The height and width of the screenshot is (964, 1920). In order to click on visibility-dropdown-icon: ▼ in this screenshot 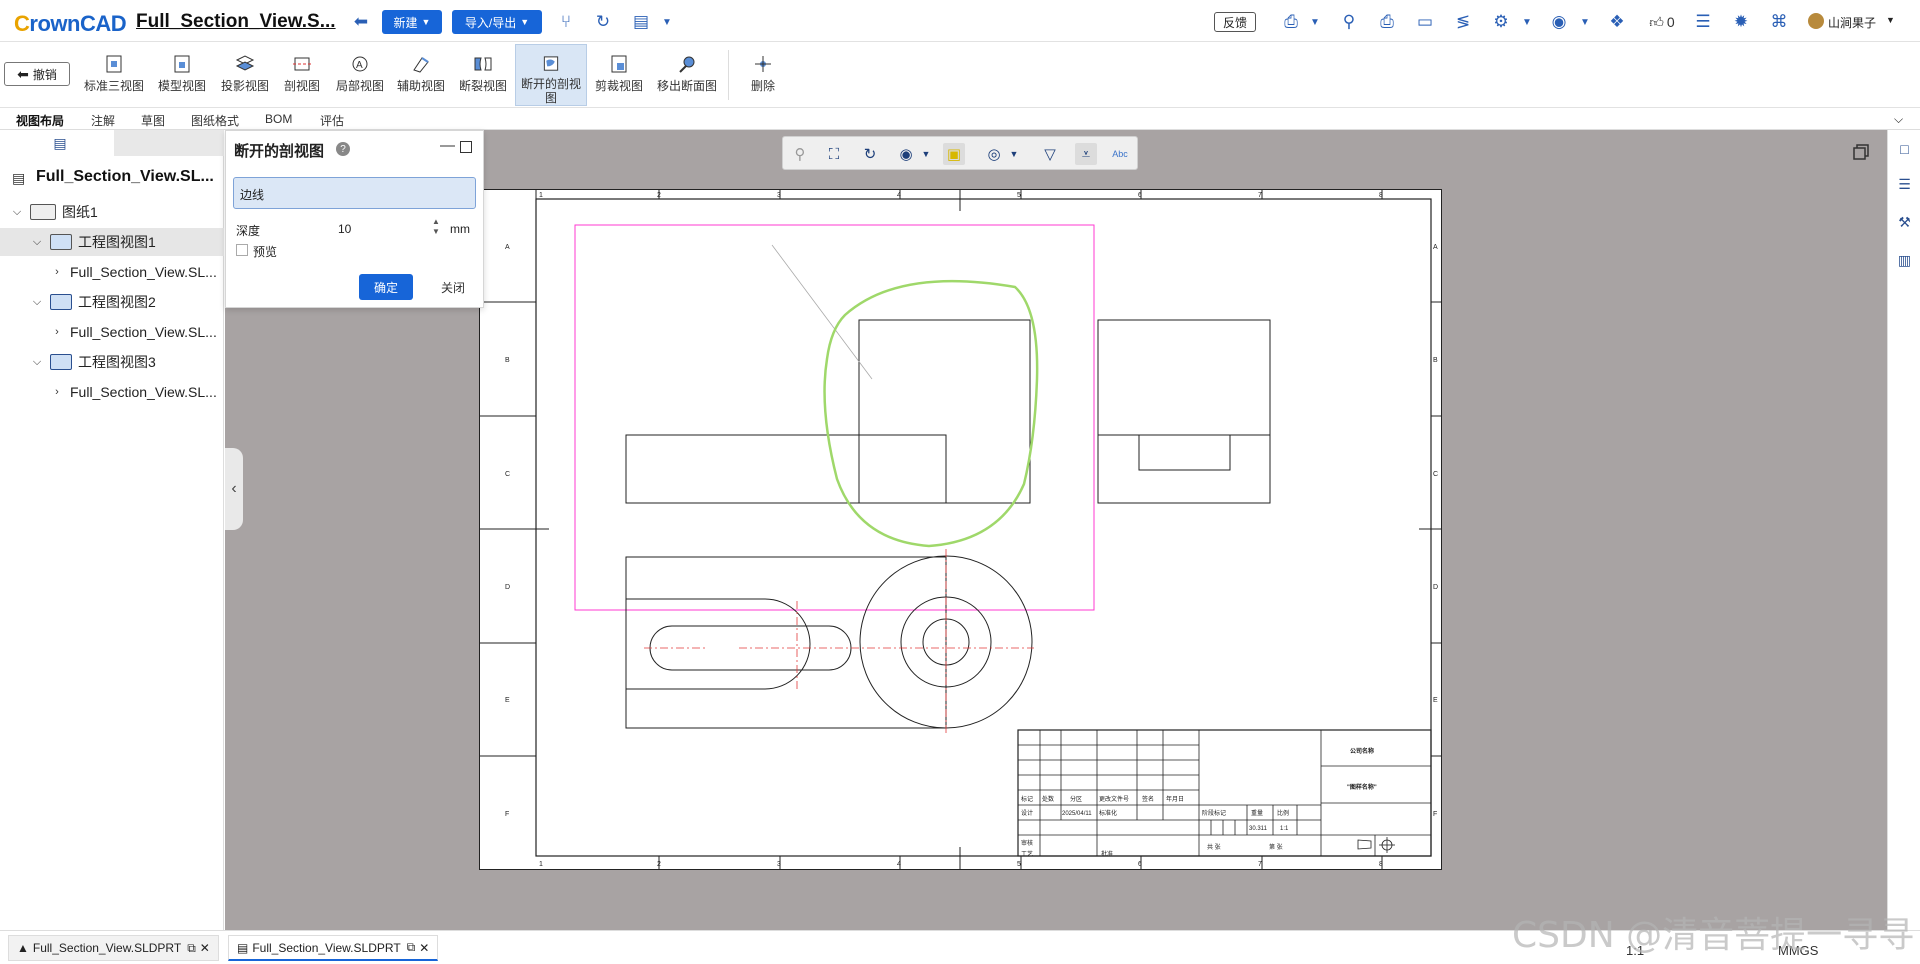, I will do `click(926, 154)`.